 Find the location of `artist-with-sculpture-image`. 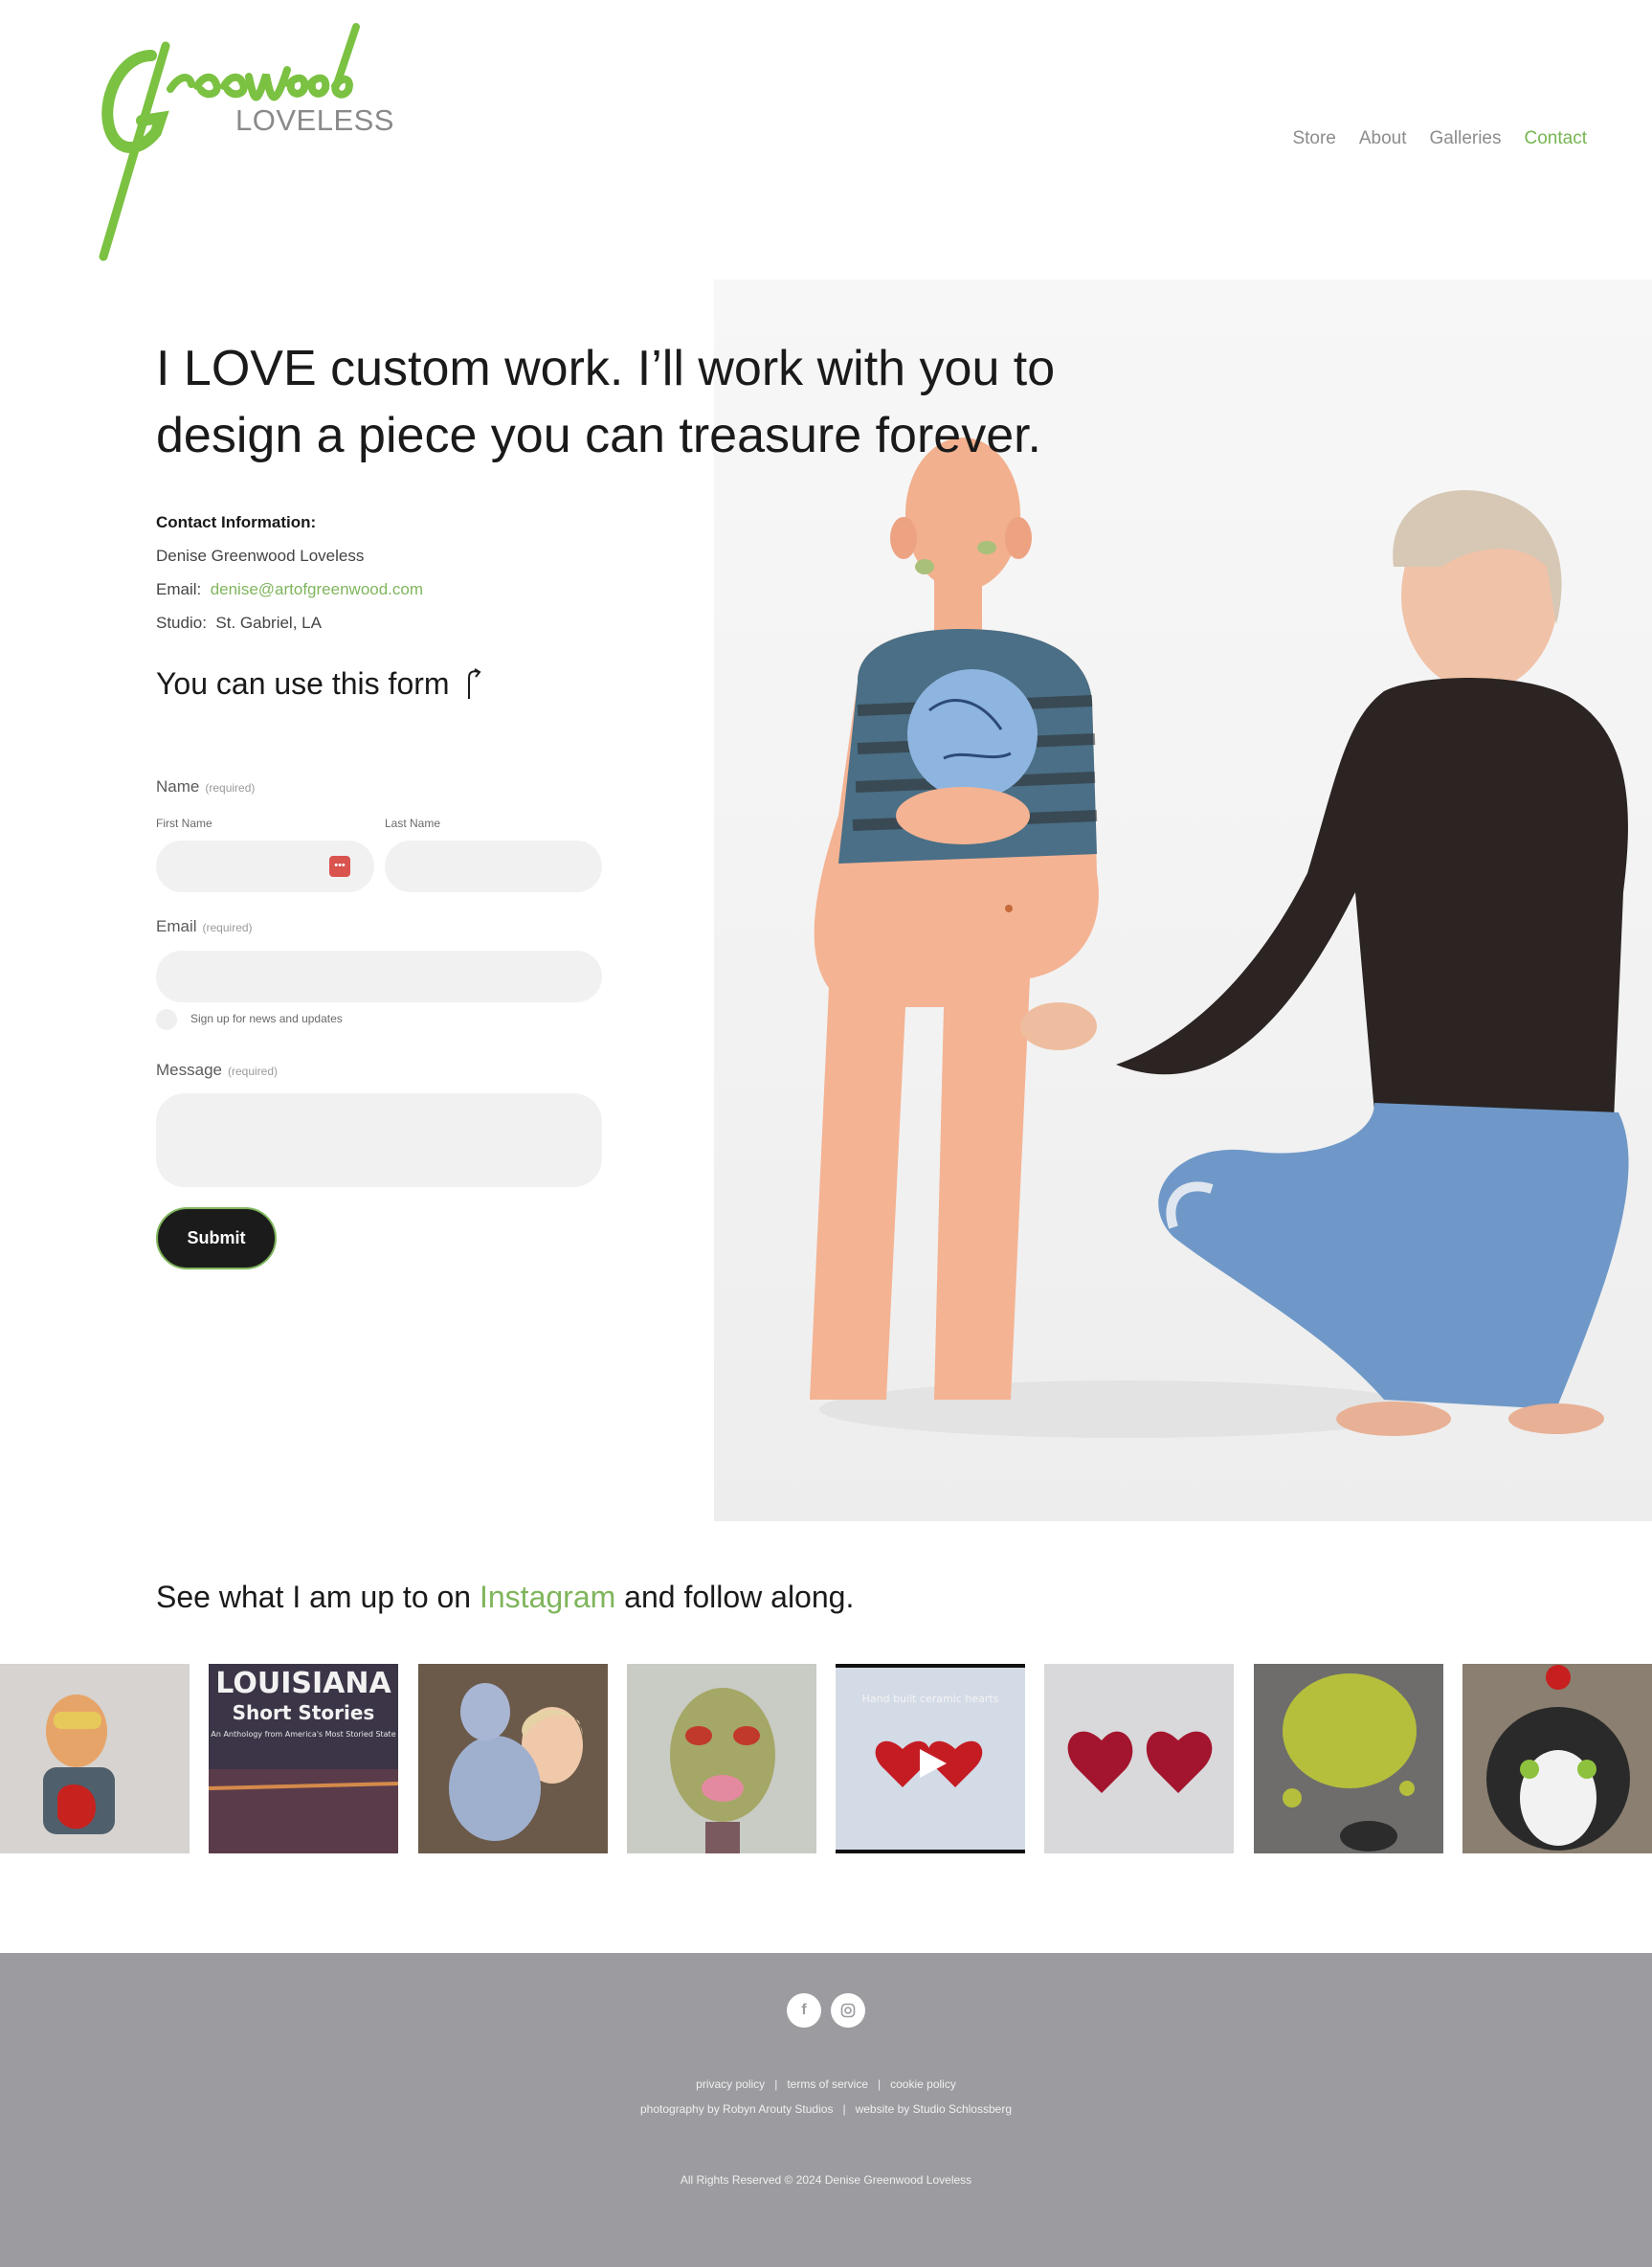

artist-with-sculpture-image is located at coordinates (513, 1759).